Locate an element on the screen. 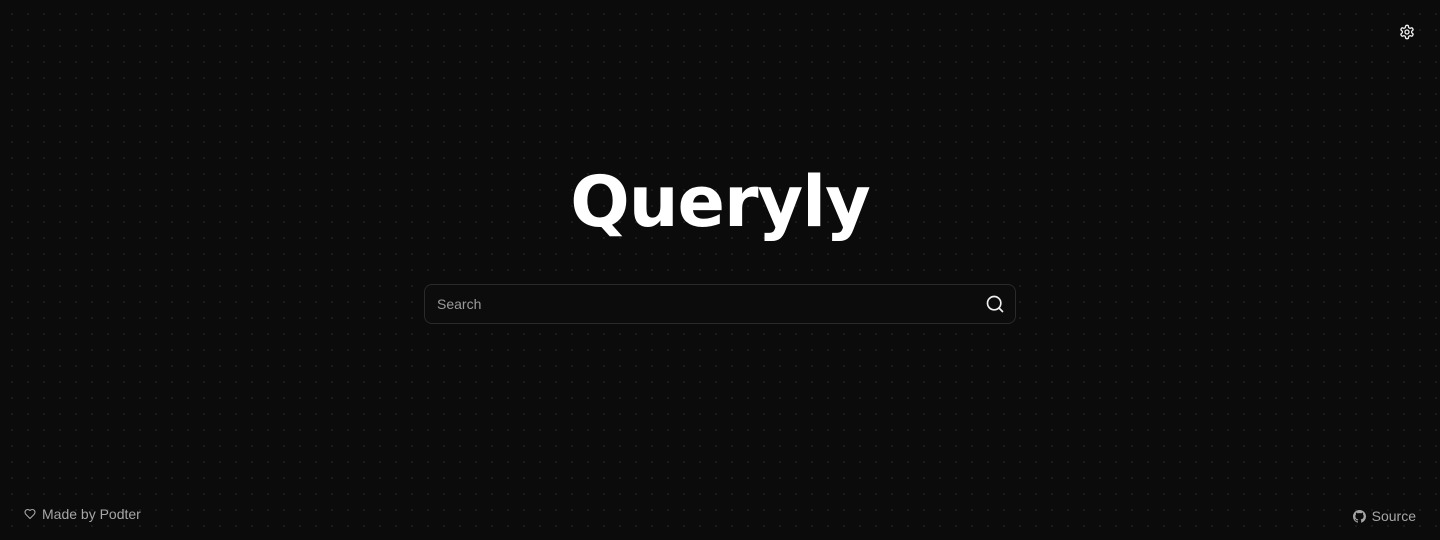 This screenshot has height=540, width=1440. search-icon is located at coordinates (995, 304).